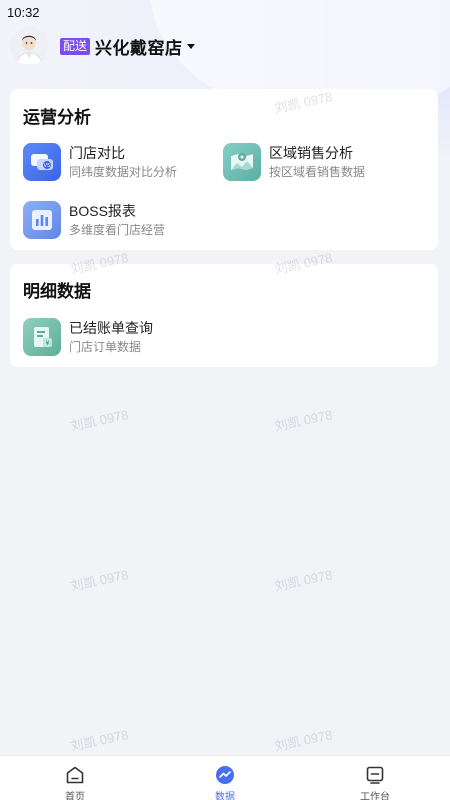 The height and width of the screenshot is (800, 450). I want to click on tab-label: 数据, so click(225, 796).